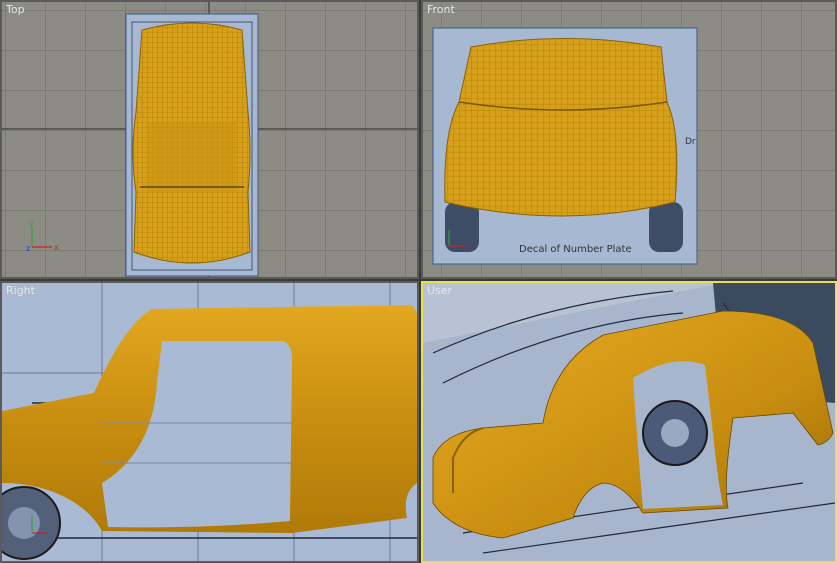  Describe the element at coordinates (31, 223) in the screenshot. I see `axis-y-label: y` at that location.